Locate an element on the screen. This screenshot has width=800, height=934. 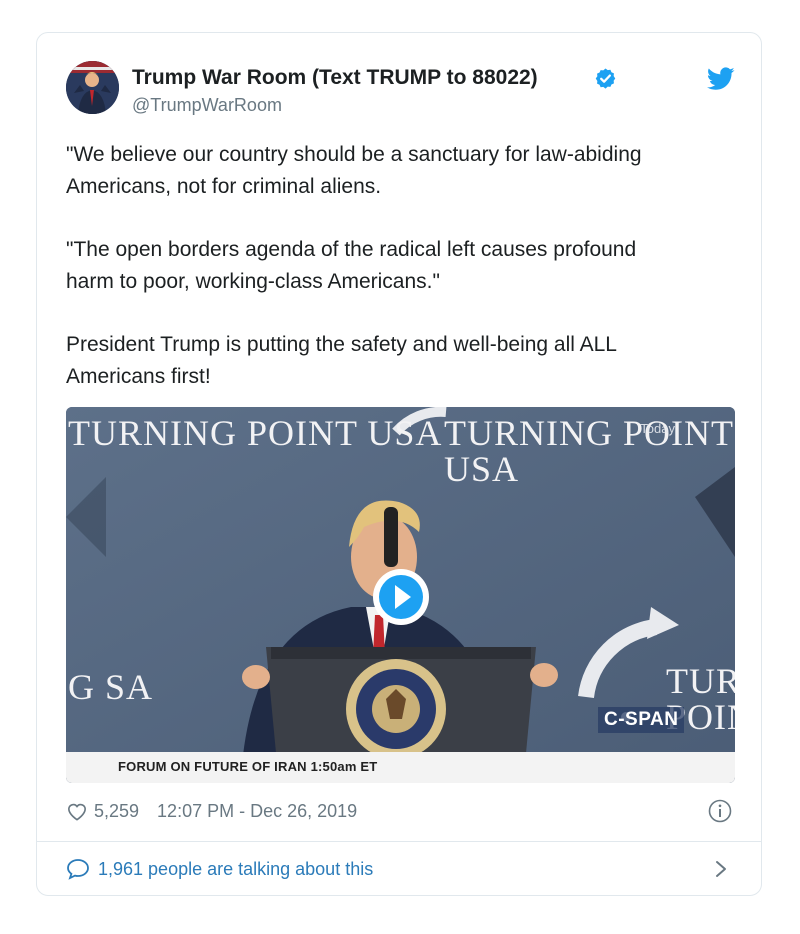
avatar-image is located at coordinates (92, 87).